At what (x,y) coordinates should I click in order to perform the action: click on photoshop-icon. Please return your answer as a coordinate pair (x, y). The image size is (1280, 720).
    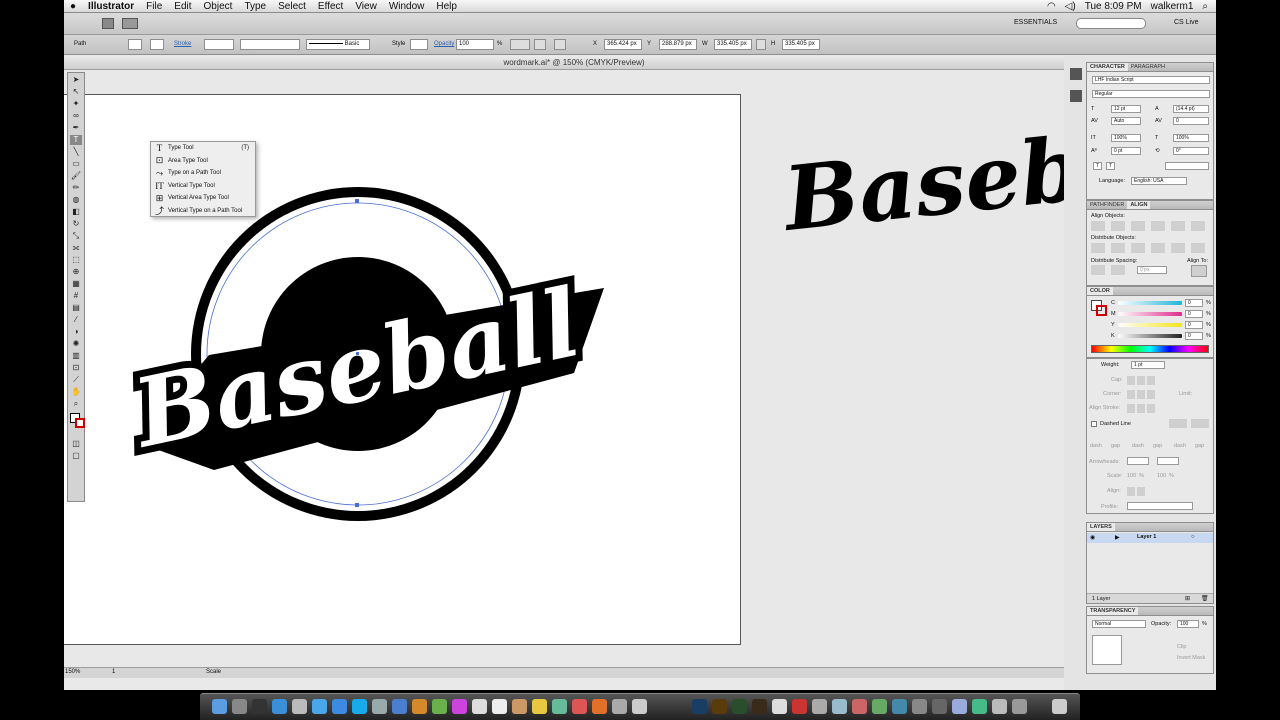
    Looking at the image, I should click on (699, 706).